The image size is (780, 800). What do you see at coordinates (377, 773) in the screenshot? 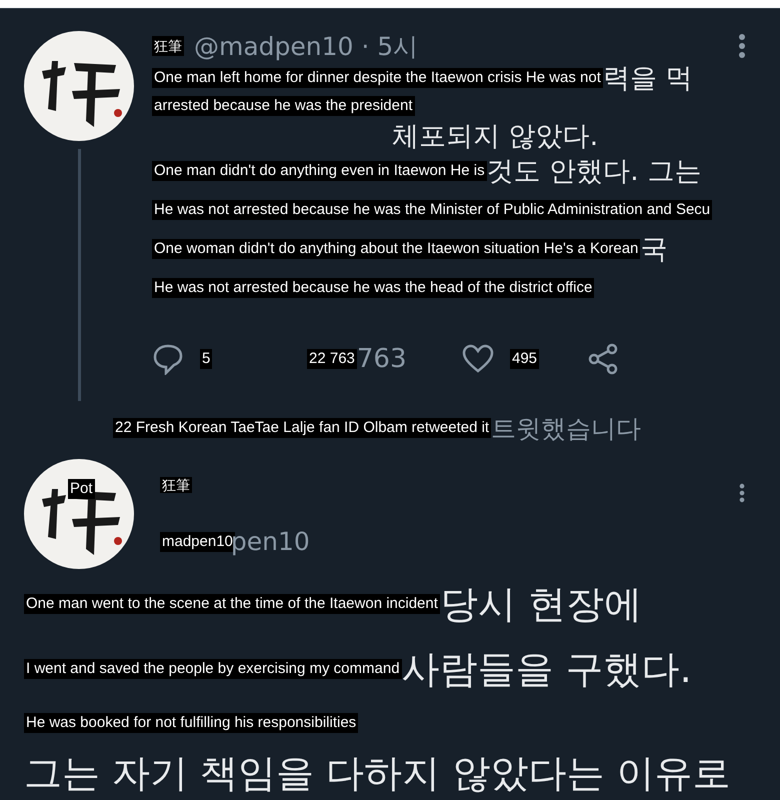
I see `tweet-text: 그는 자기 책임을 다하지 않았다는 이유로` at bounding box center [377, 773].